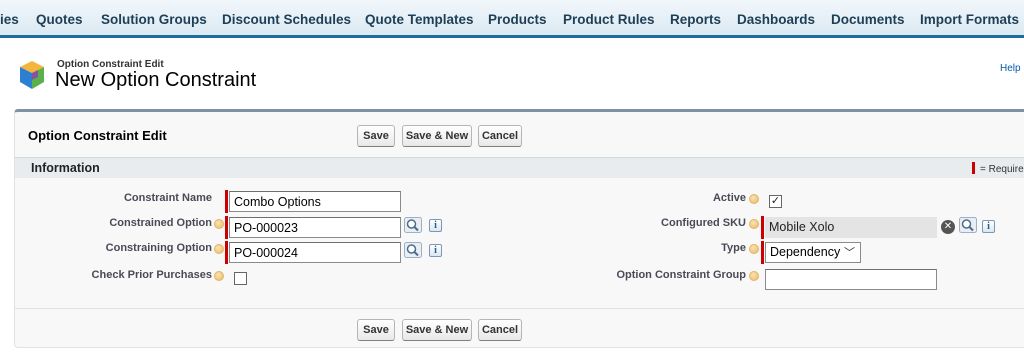 This screenshot has height=353, width=1024. Describe the element at coordinates (703, 223) in the screenshot. I see `label-configured-sku: Configured SKU` at that location.